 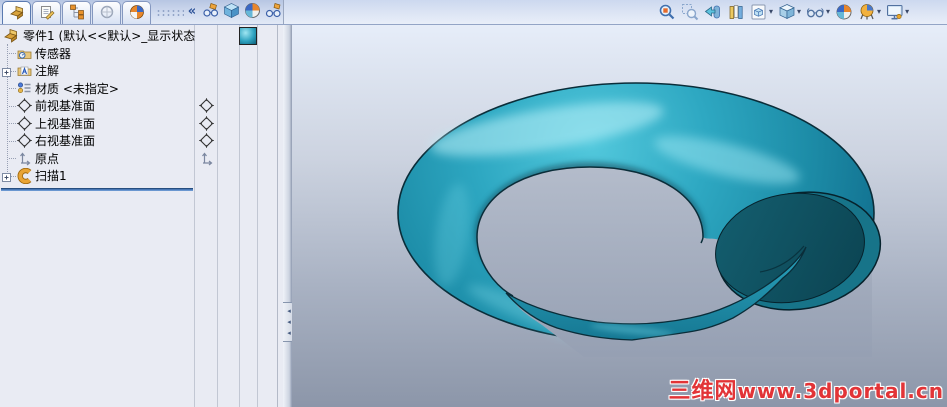 I want to click on tree-item-front-plane: 前视基准面, so click(x=97, y=106).